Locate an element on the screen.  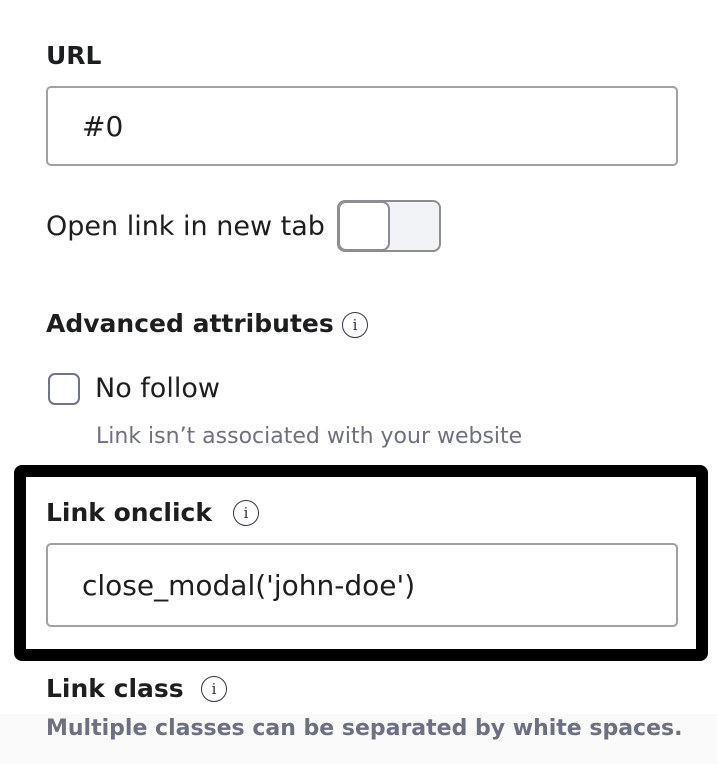
url-input is located at coordinates (362, 126).